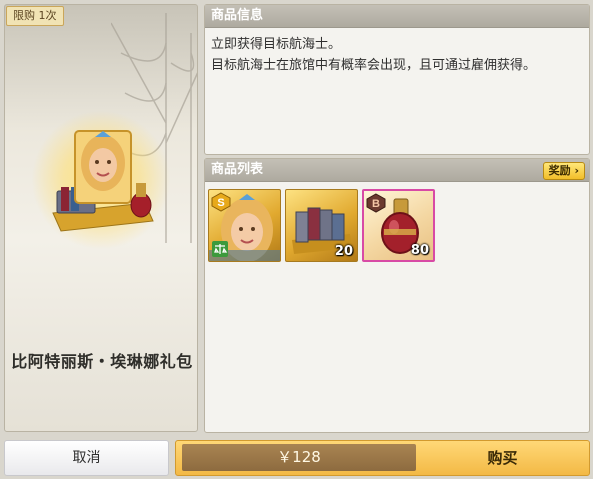  What do you see at coordinates (35, 16) in the screenshot?
I see `purchase-limit-badge: 限购 1次` at bounding box center [35, 16].